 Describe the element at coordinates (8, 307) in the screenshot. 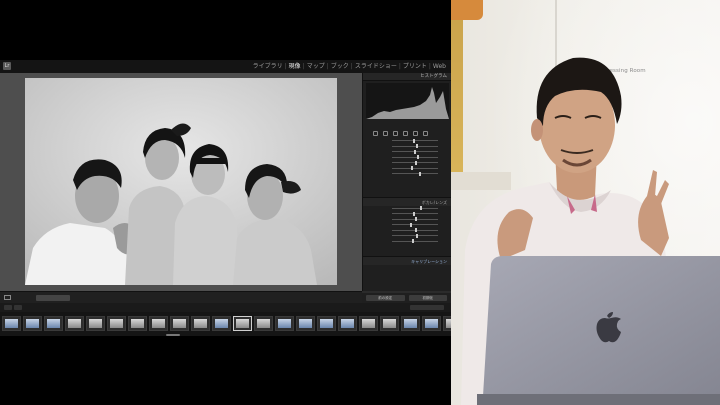

I see `filmstrip-prev-button` at that location.